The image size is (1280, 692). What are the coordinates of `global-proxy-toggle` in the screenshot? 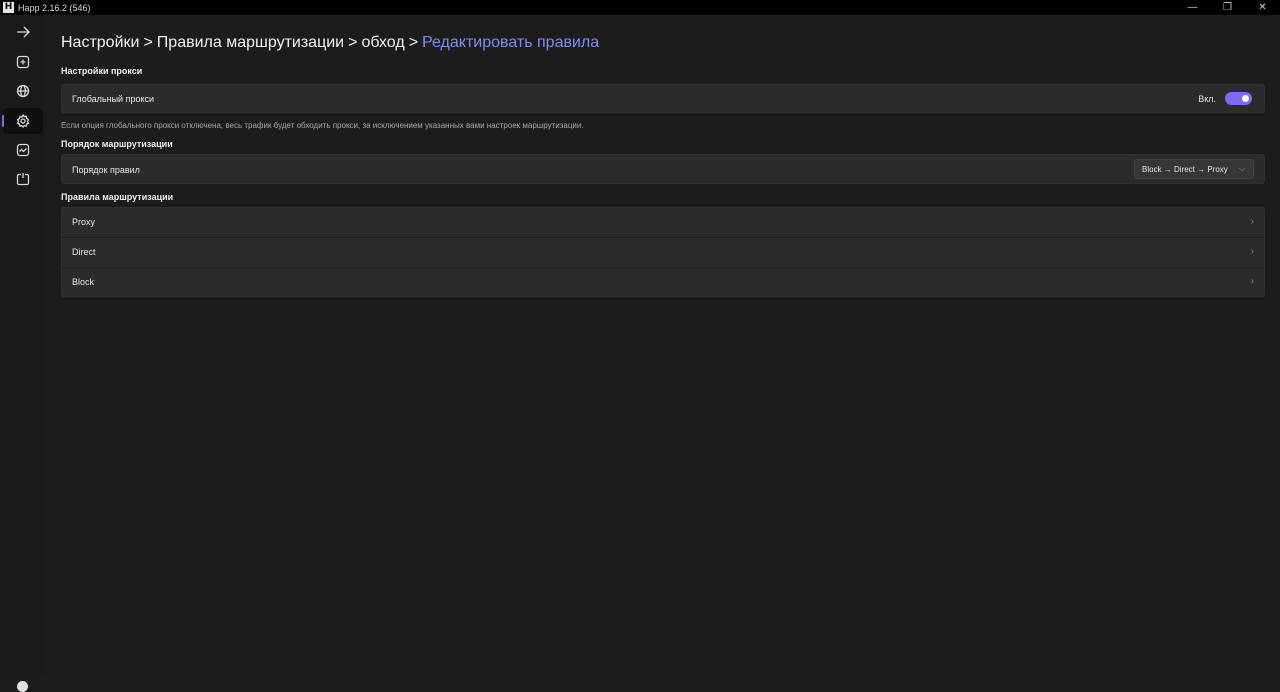 It's located at (1238, 98).